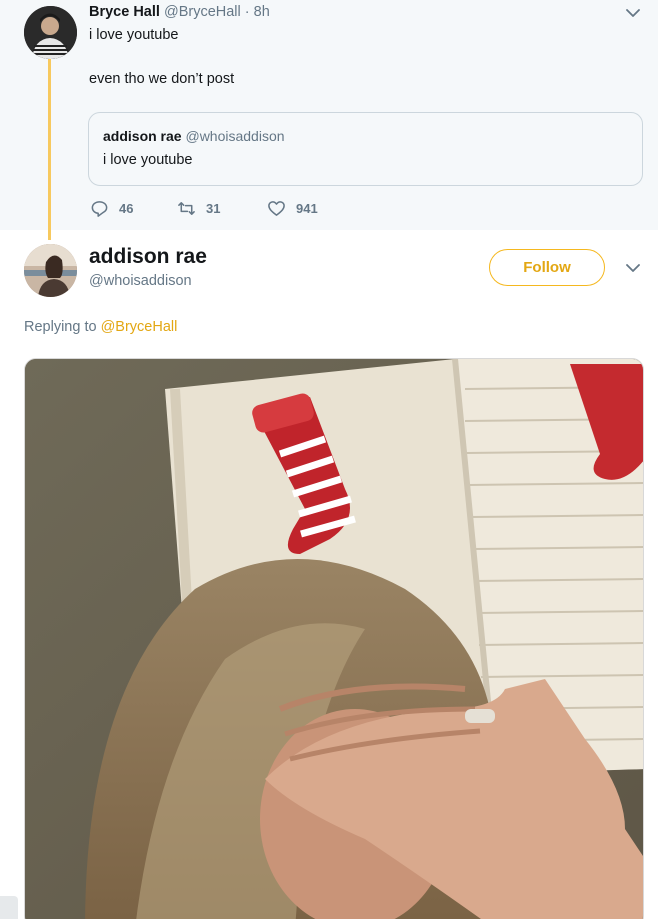  I want to click on author-handle: @whoisaddison, so click(140, 281).